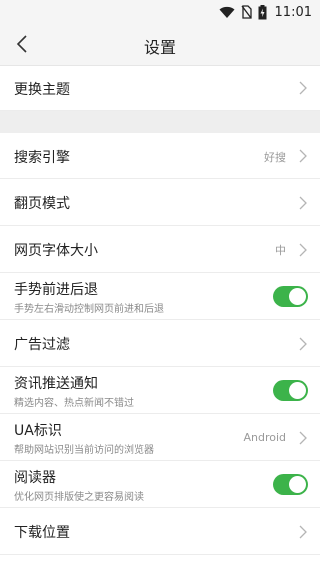 This screenshot has width=320, height=569. What do you see at coordinates (79, 497) in the screenshot?
I see `setting-description: 优化网页排版使之更容易阅读` at bounding box center [79, 497].